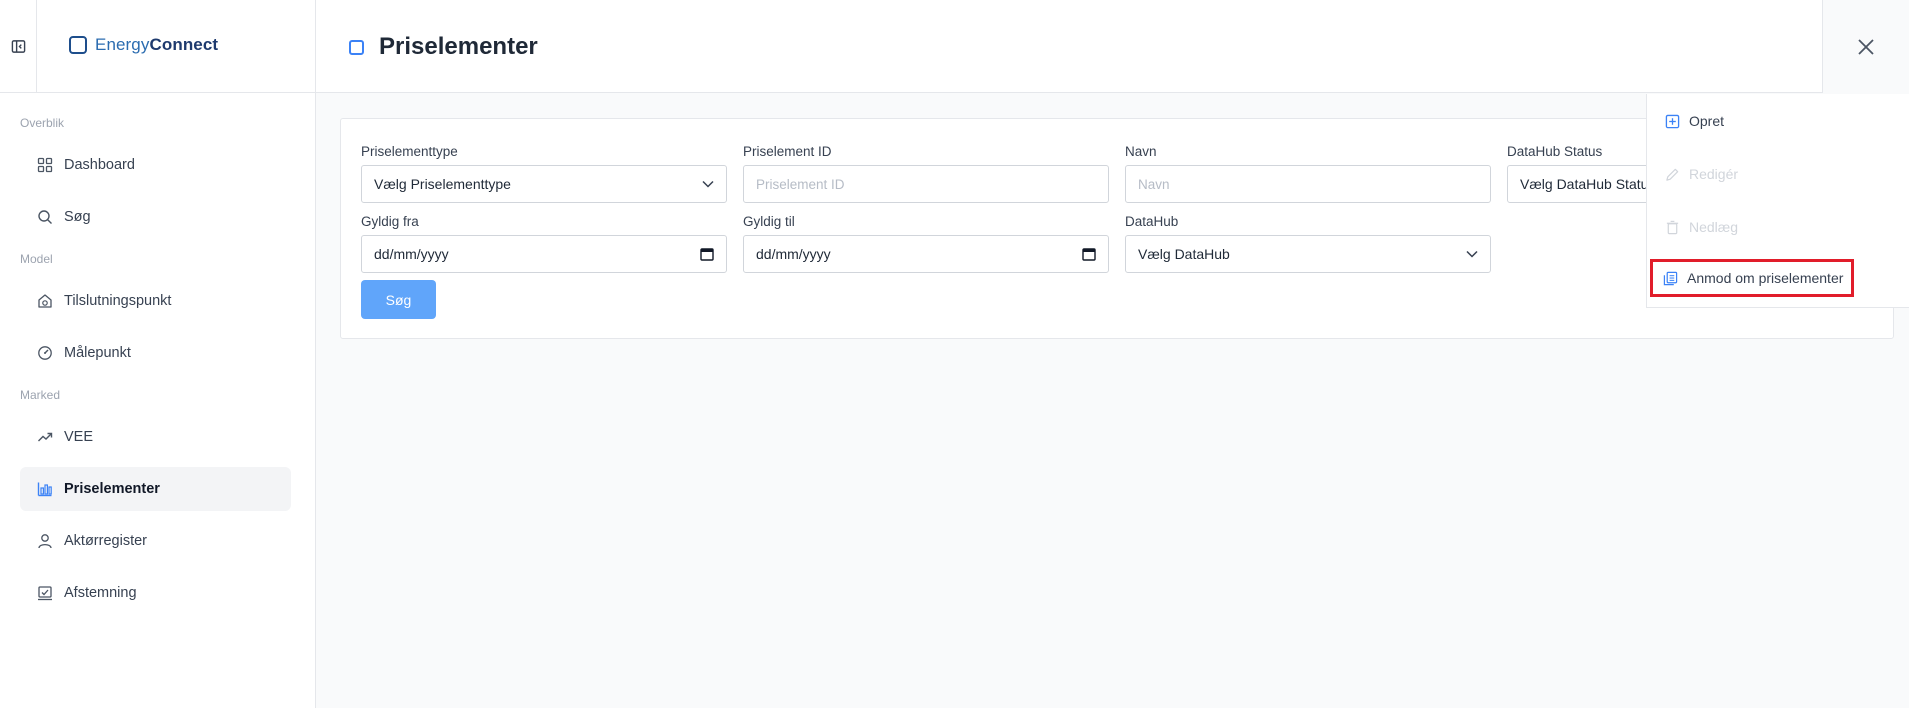  Describe the element at coordinates (112, 489) in the screenshot. I see `sidebar-item-label: Priselementer` at that location.